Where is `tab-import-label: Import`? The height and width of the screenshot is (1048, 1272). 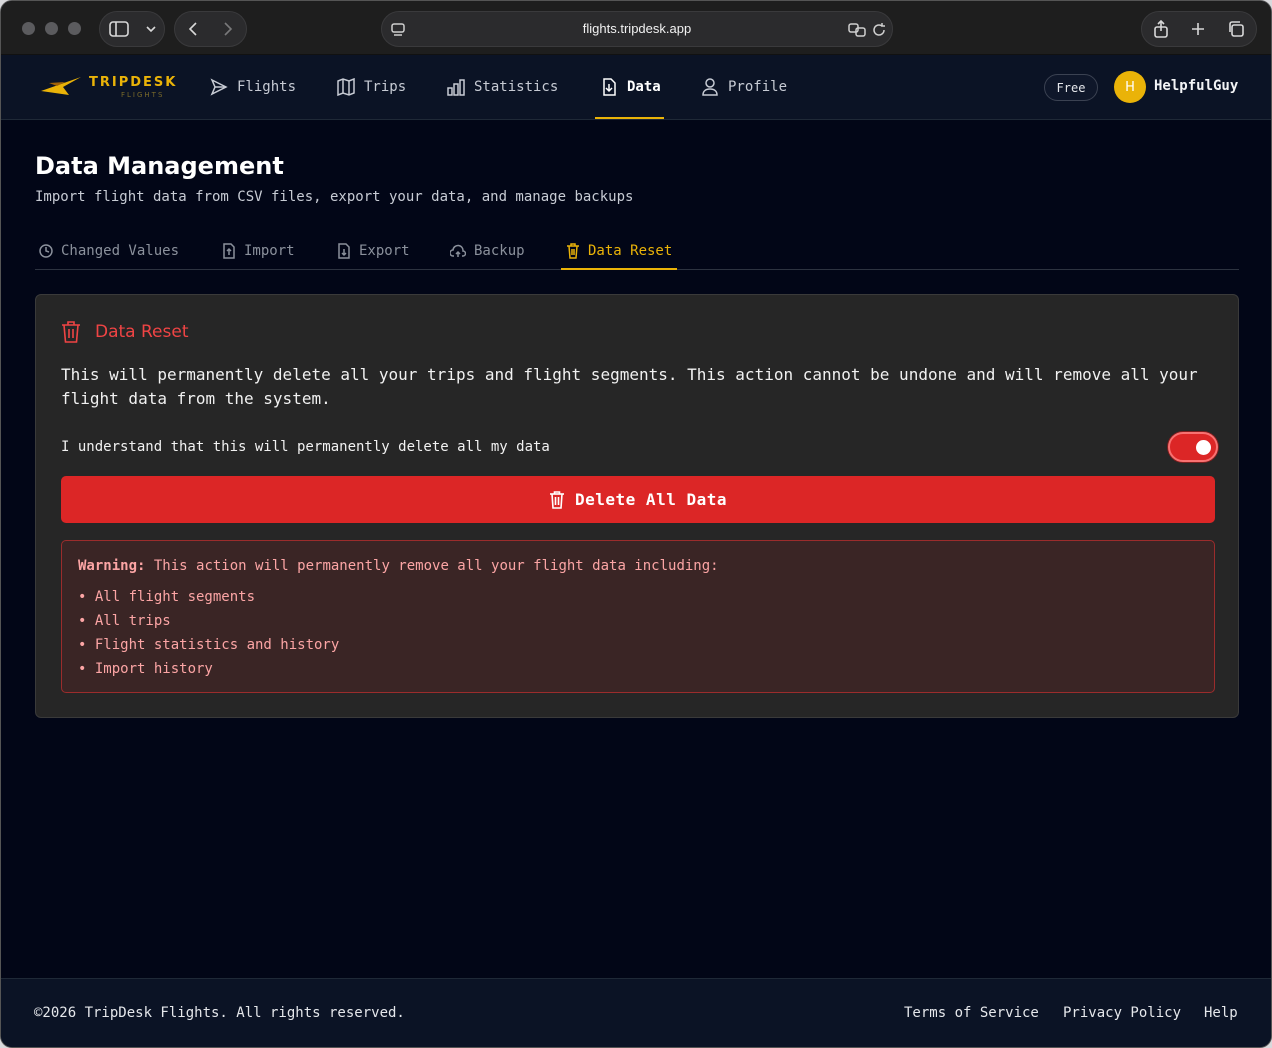 tab-import-label: Import is located at coordinates (269, 251).